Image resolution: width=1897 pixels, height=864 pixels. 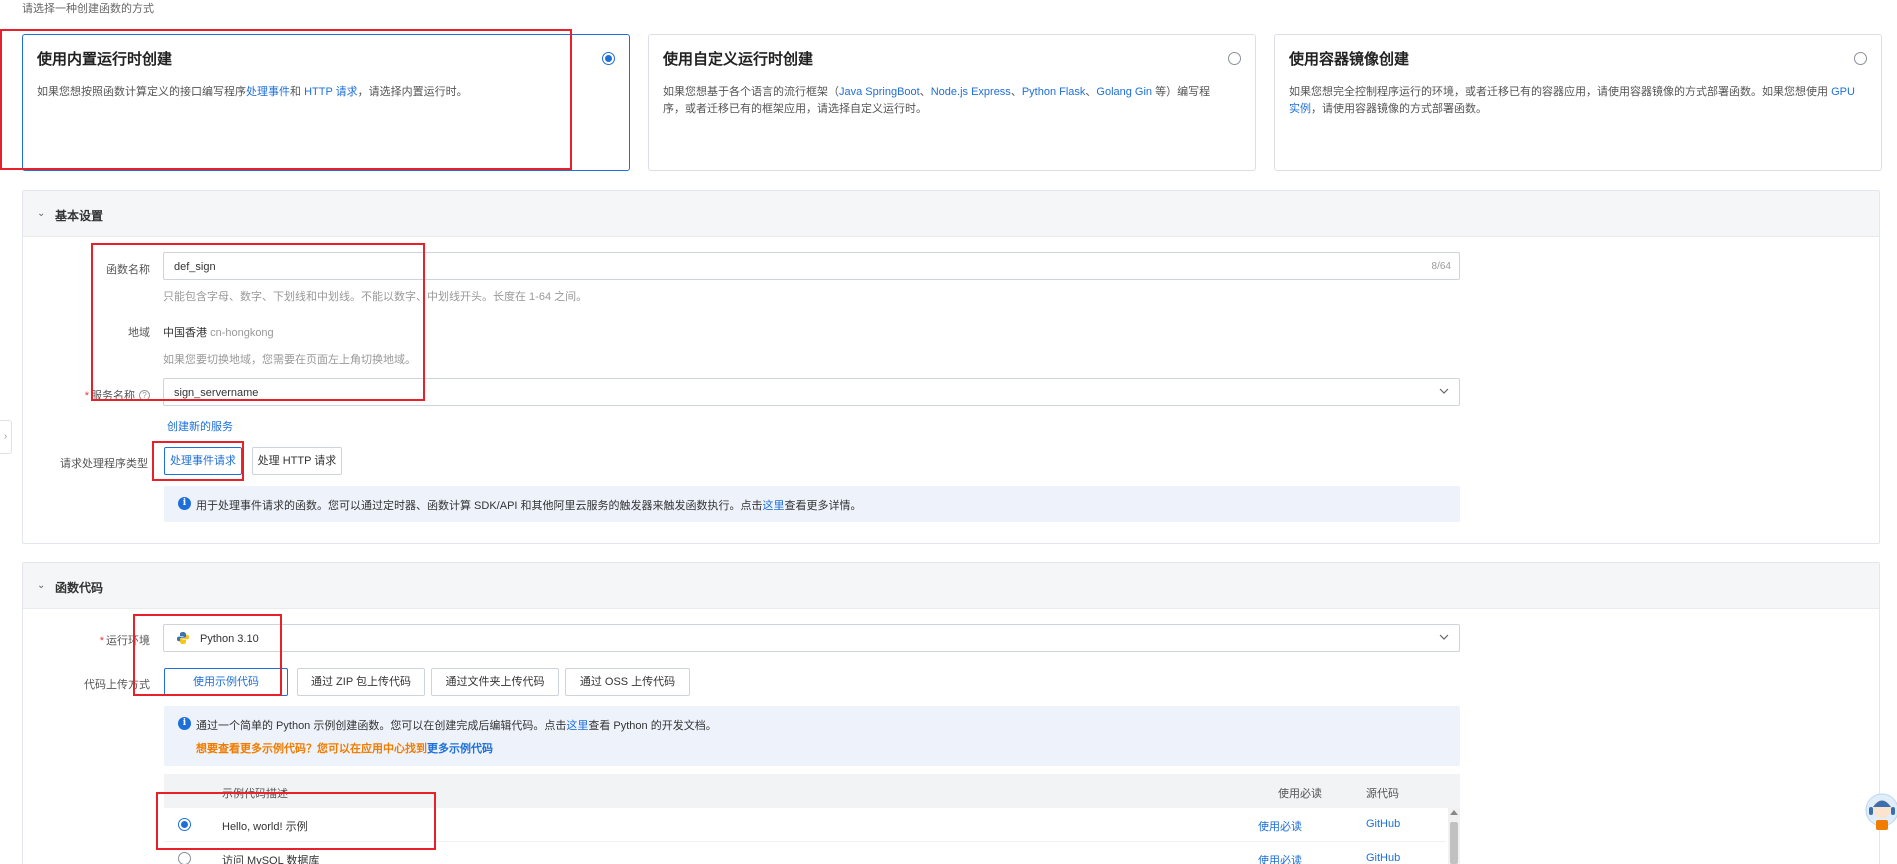 I want to click on section-title: 基本设置, so click(x=79, y=216).